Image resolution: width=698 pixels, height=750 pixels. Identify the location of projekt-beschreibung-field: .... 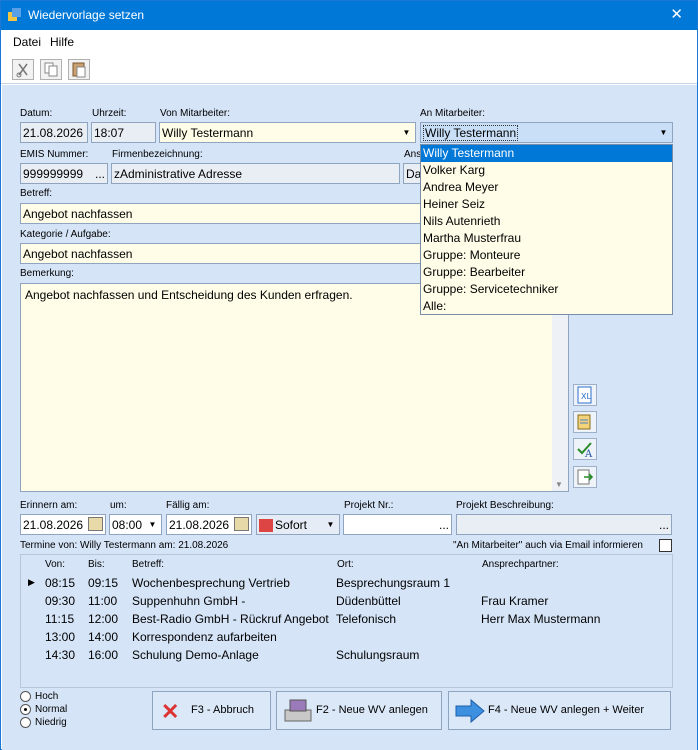
(564, 524).